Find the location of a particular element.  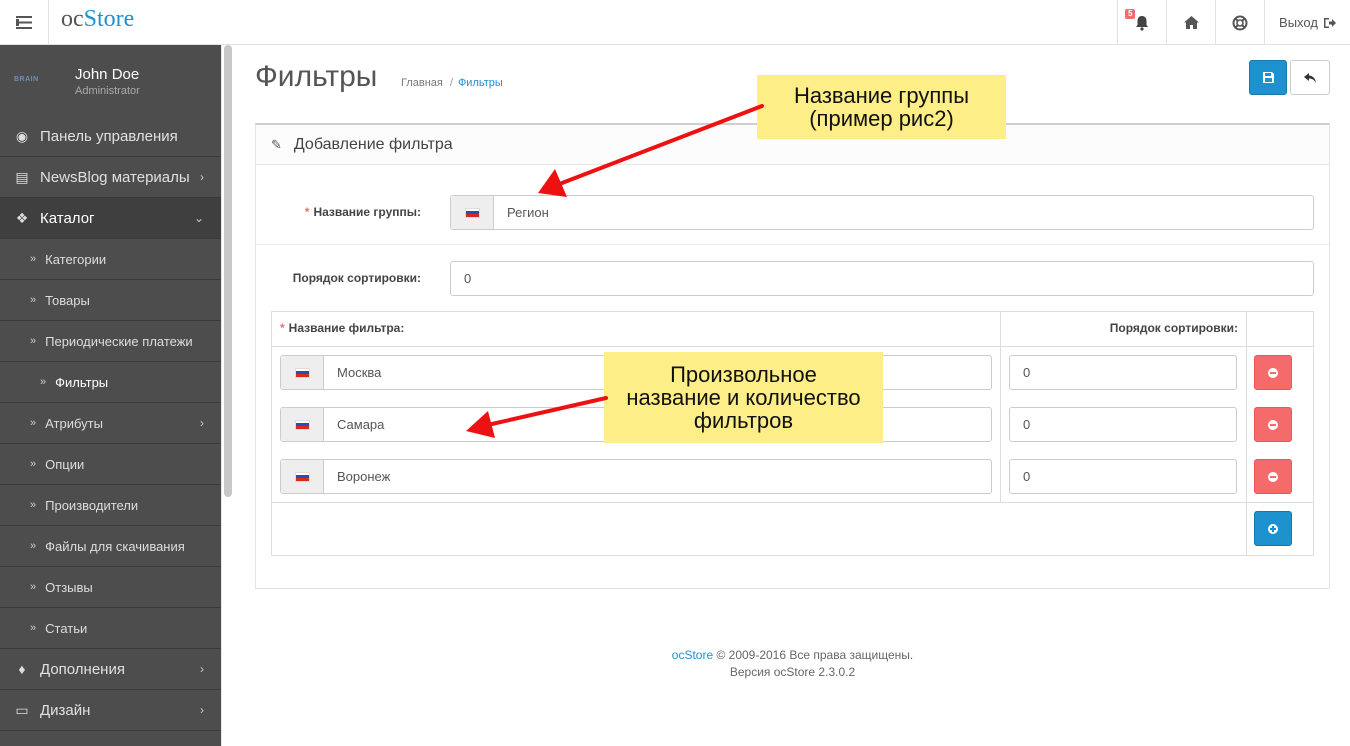

logout-label: Выход is located at coordinates (1298, 22).